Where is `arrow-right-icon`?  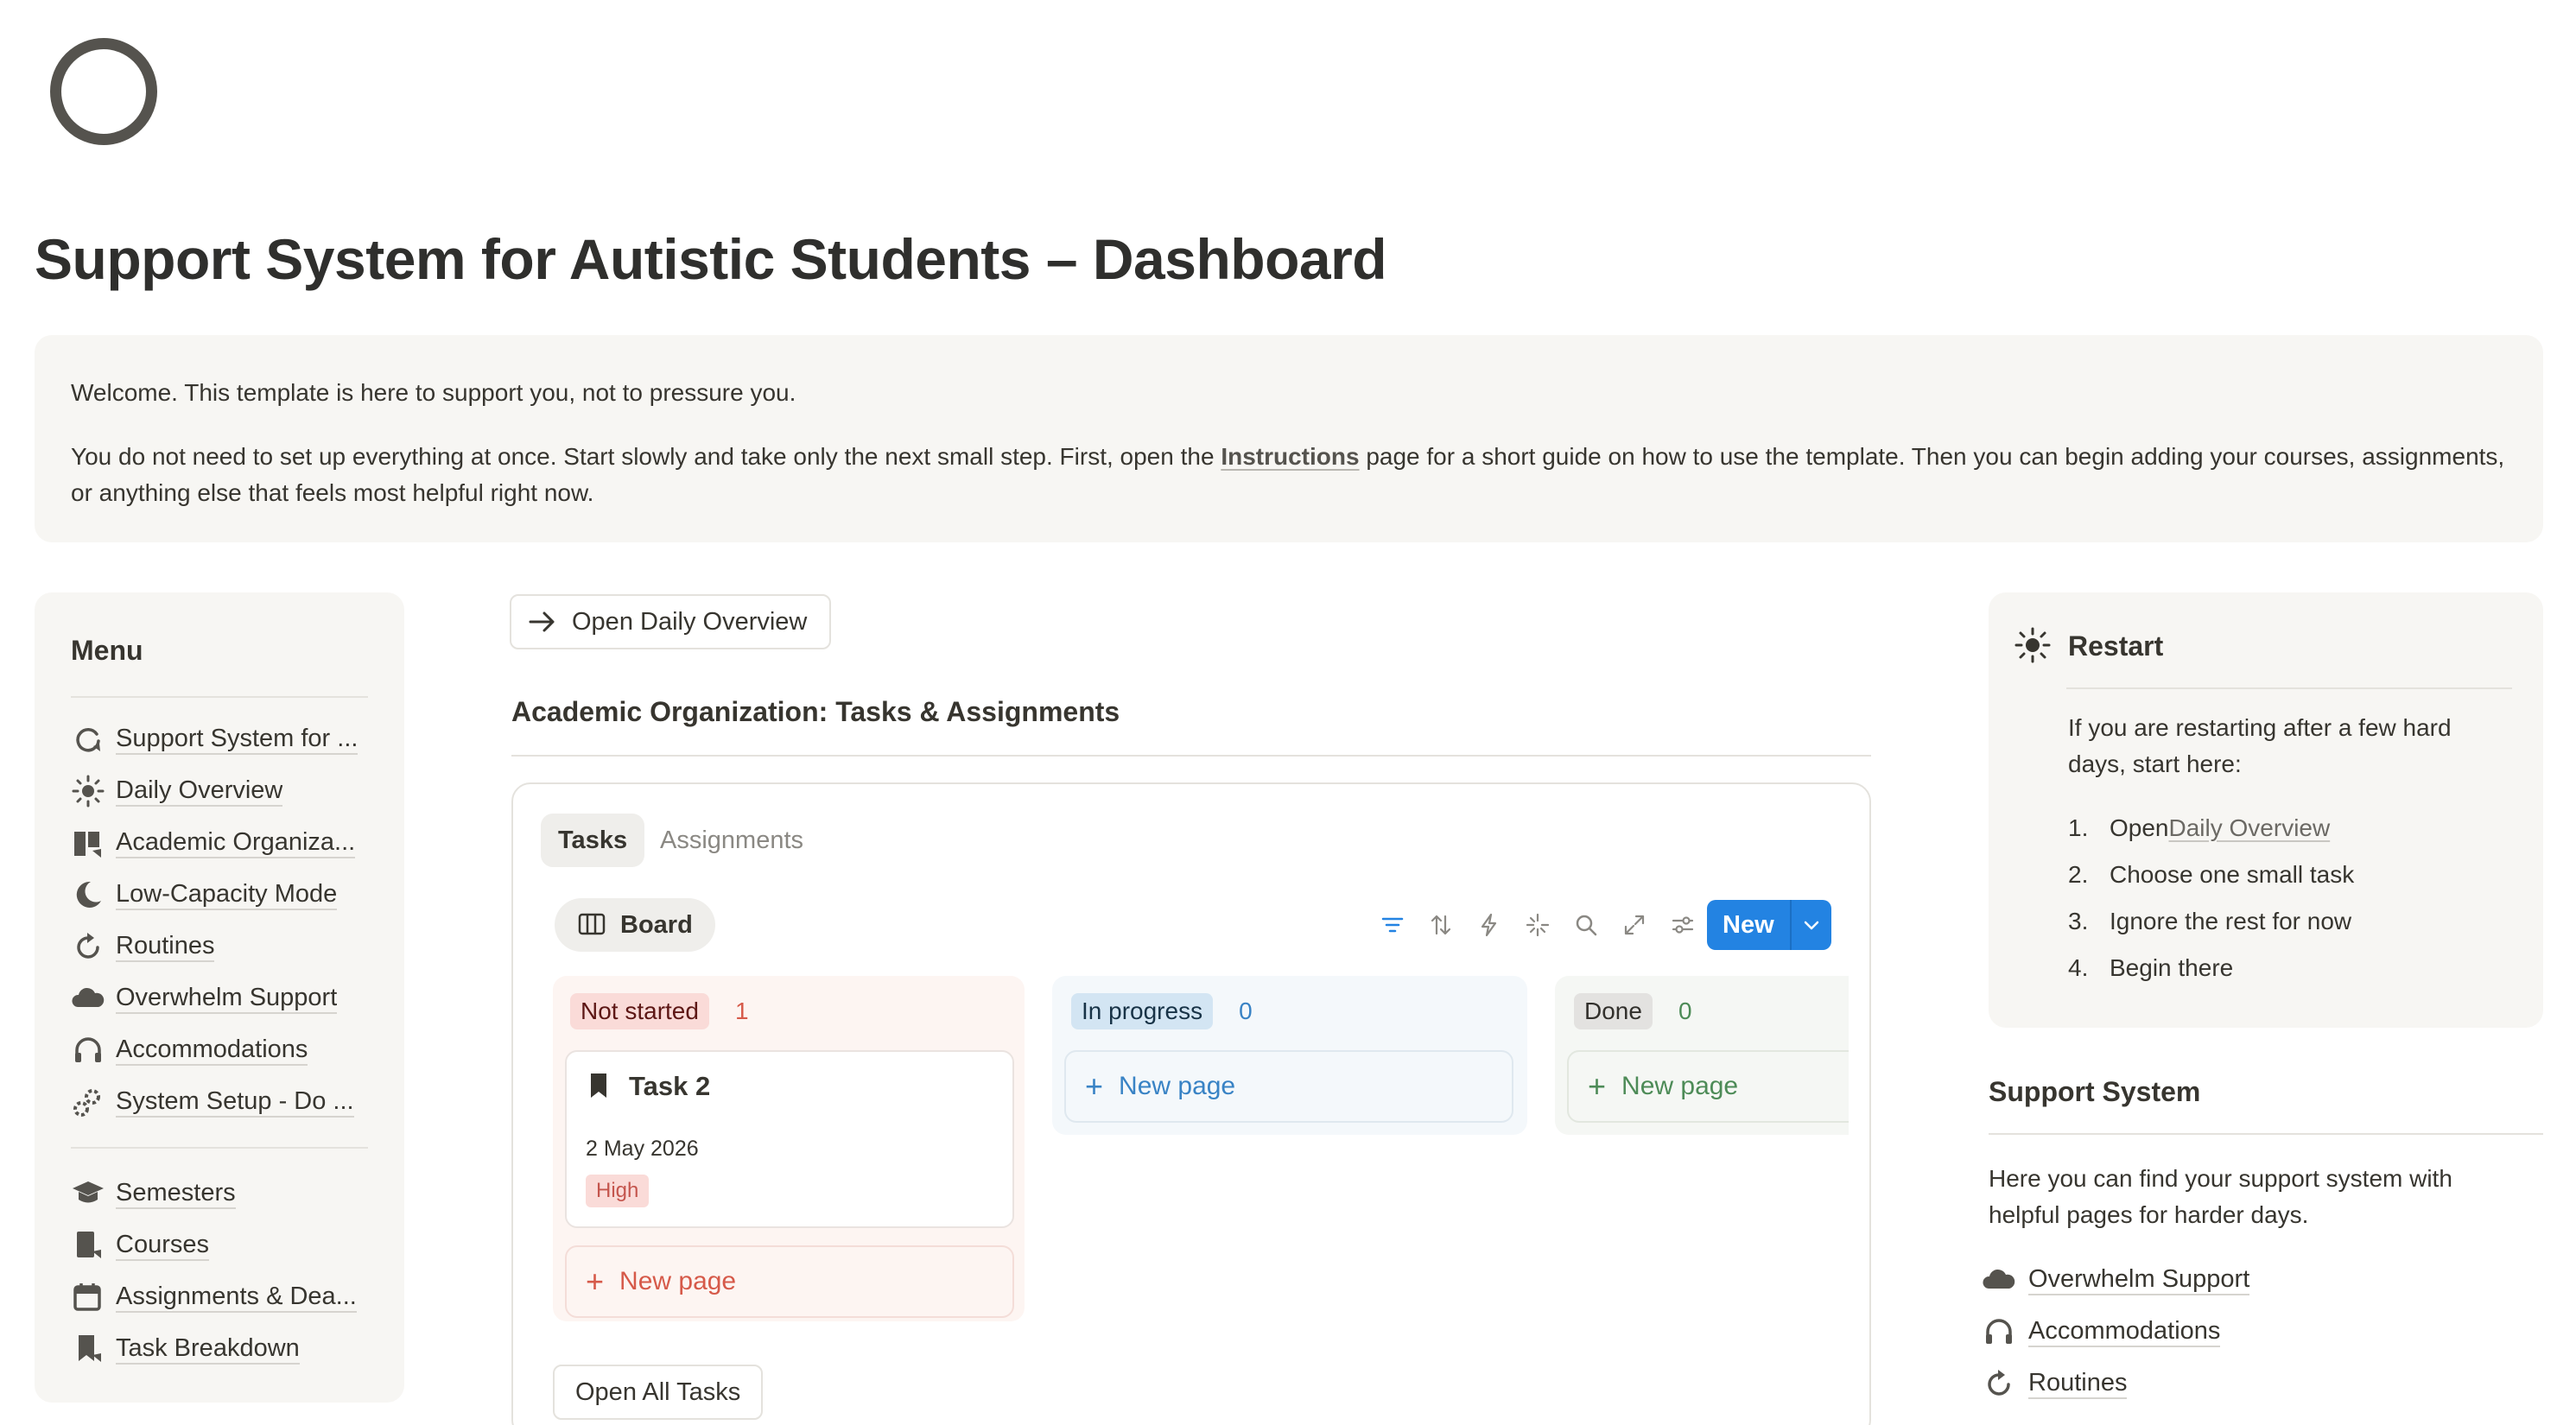 arrow-right-icon is located at coordinates (542, 621).